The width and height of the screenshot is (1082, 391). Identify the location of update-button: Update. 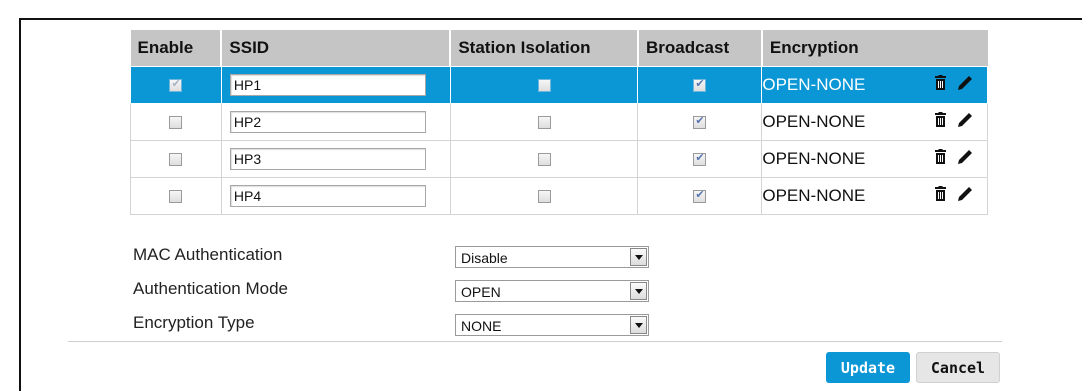
(868, 367).